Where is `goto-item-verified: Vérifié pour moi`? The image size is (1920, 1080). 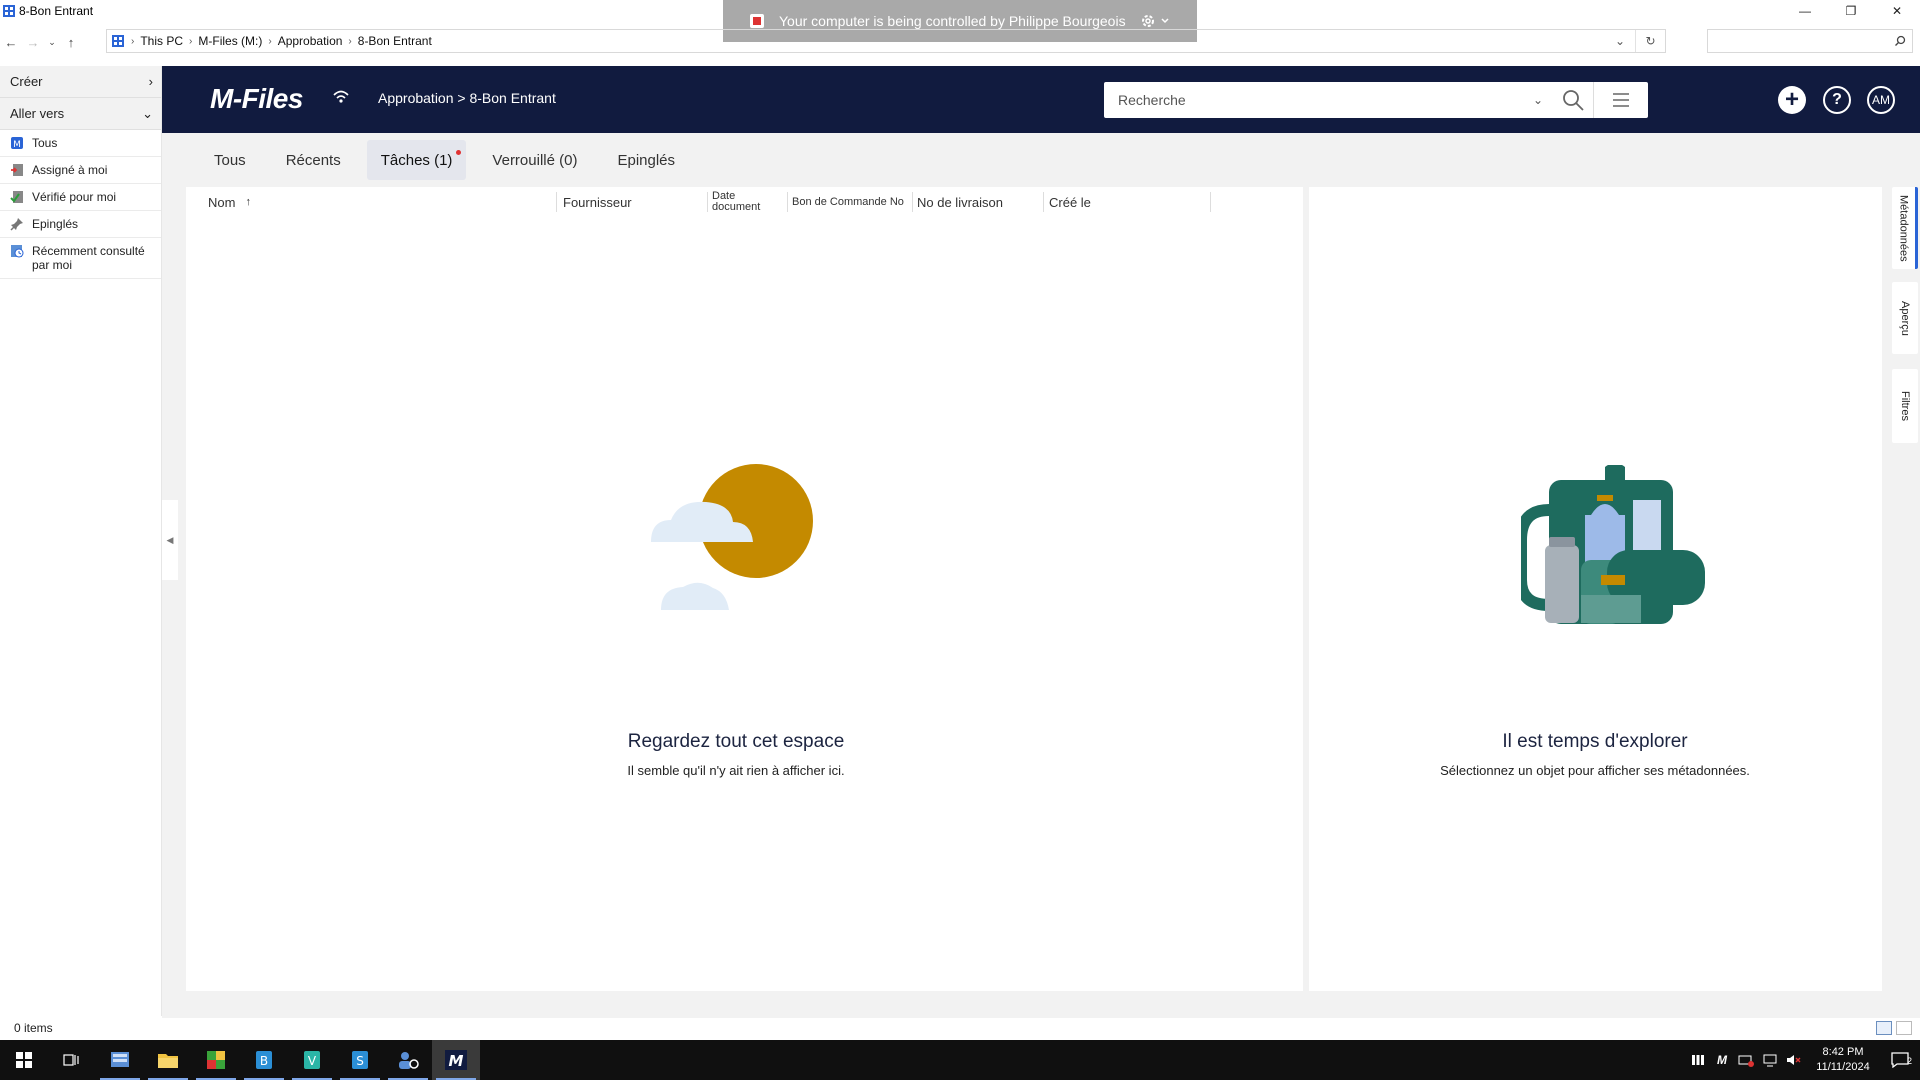
goto-item-verified: Vérifié pour moi is located at coordinates (80, 197).